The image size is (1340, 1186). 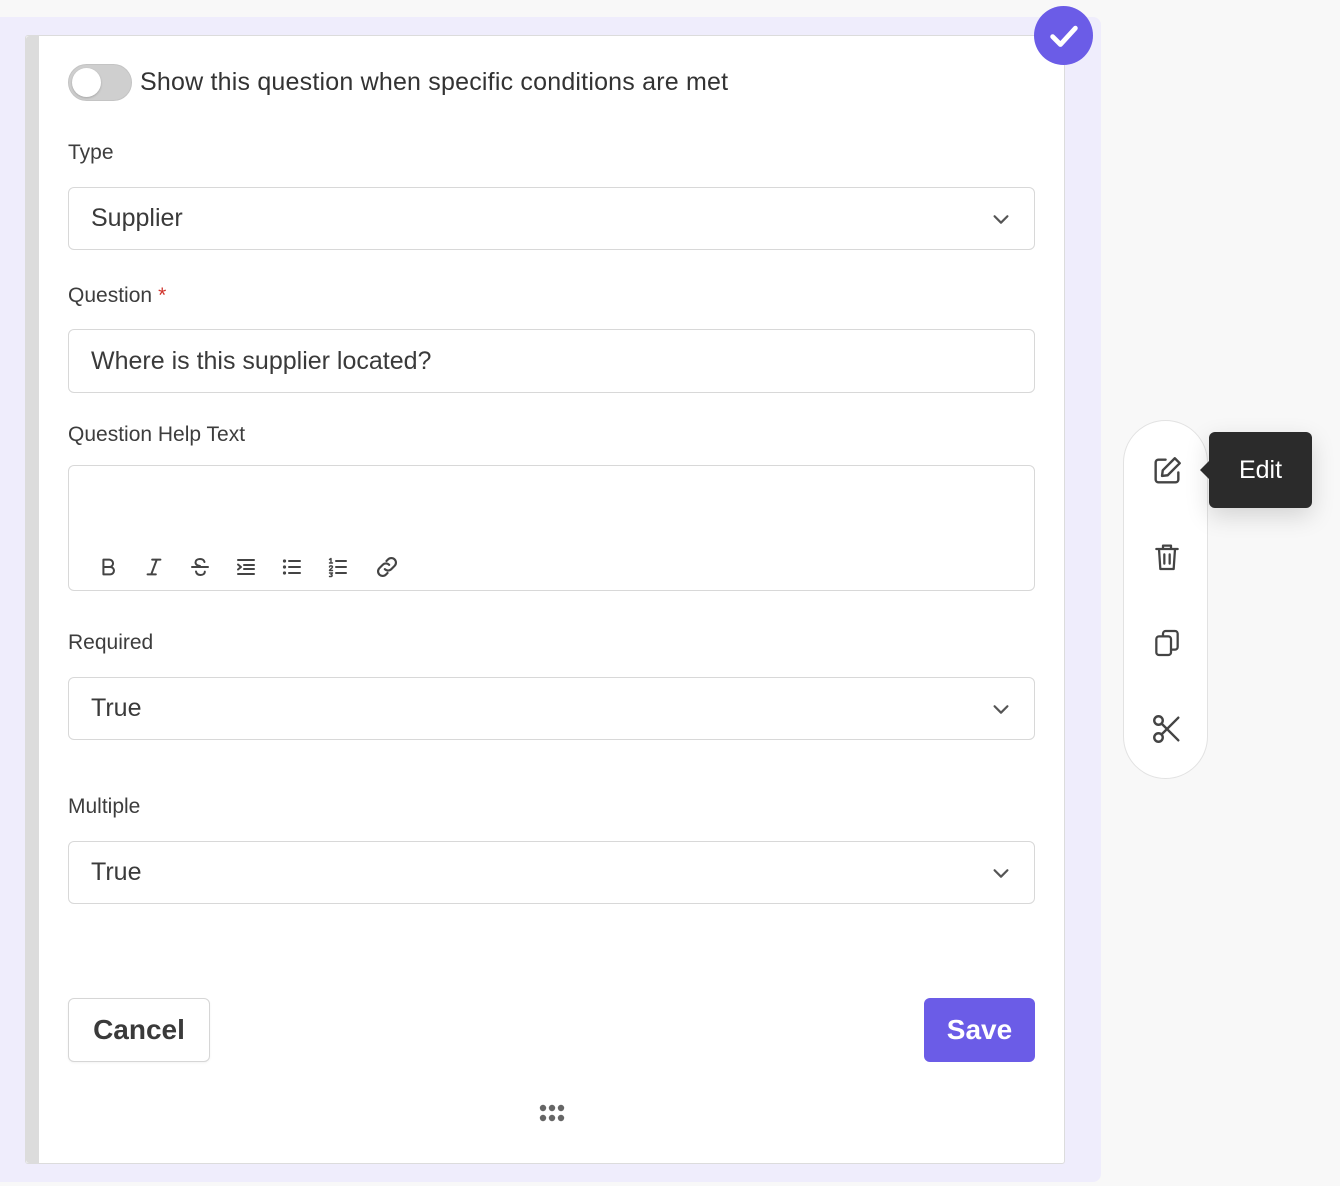 What do you see at coordinates (110, 295) in the screenshot?
I see `question-label-text: Question` at bounding box center [110, 295].